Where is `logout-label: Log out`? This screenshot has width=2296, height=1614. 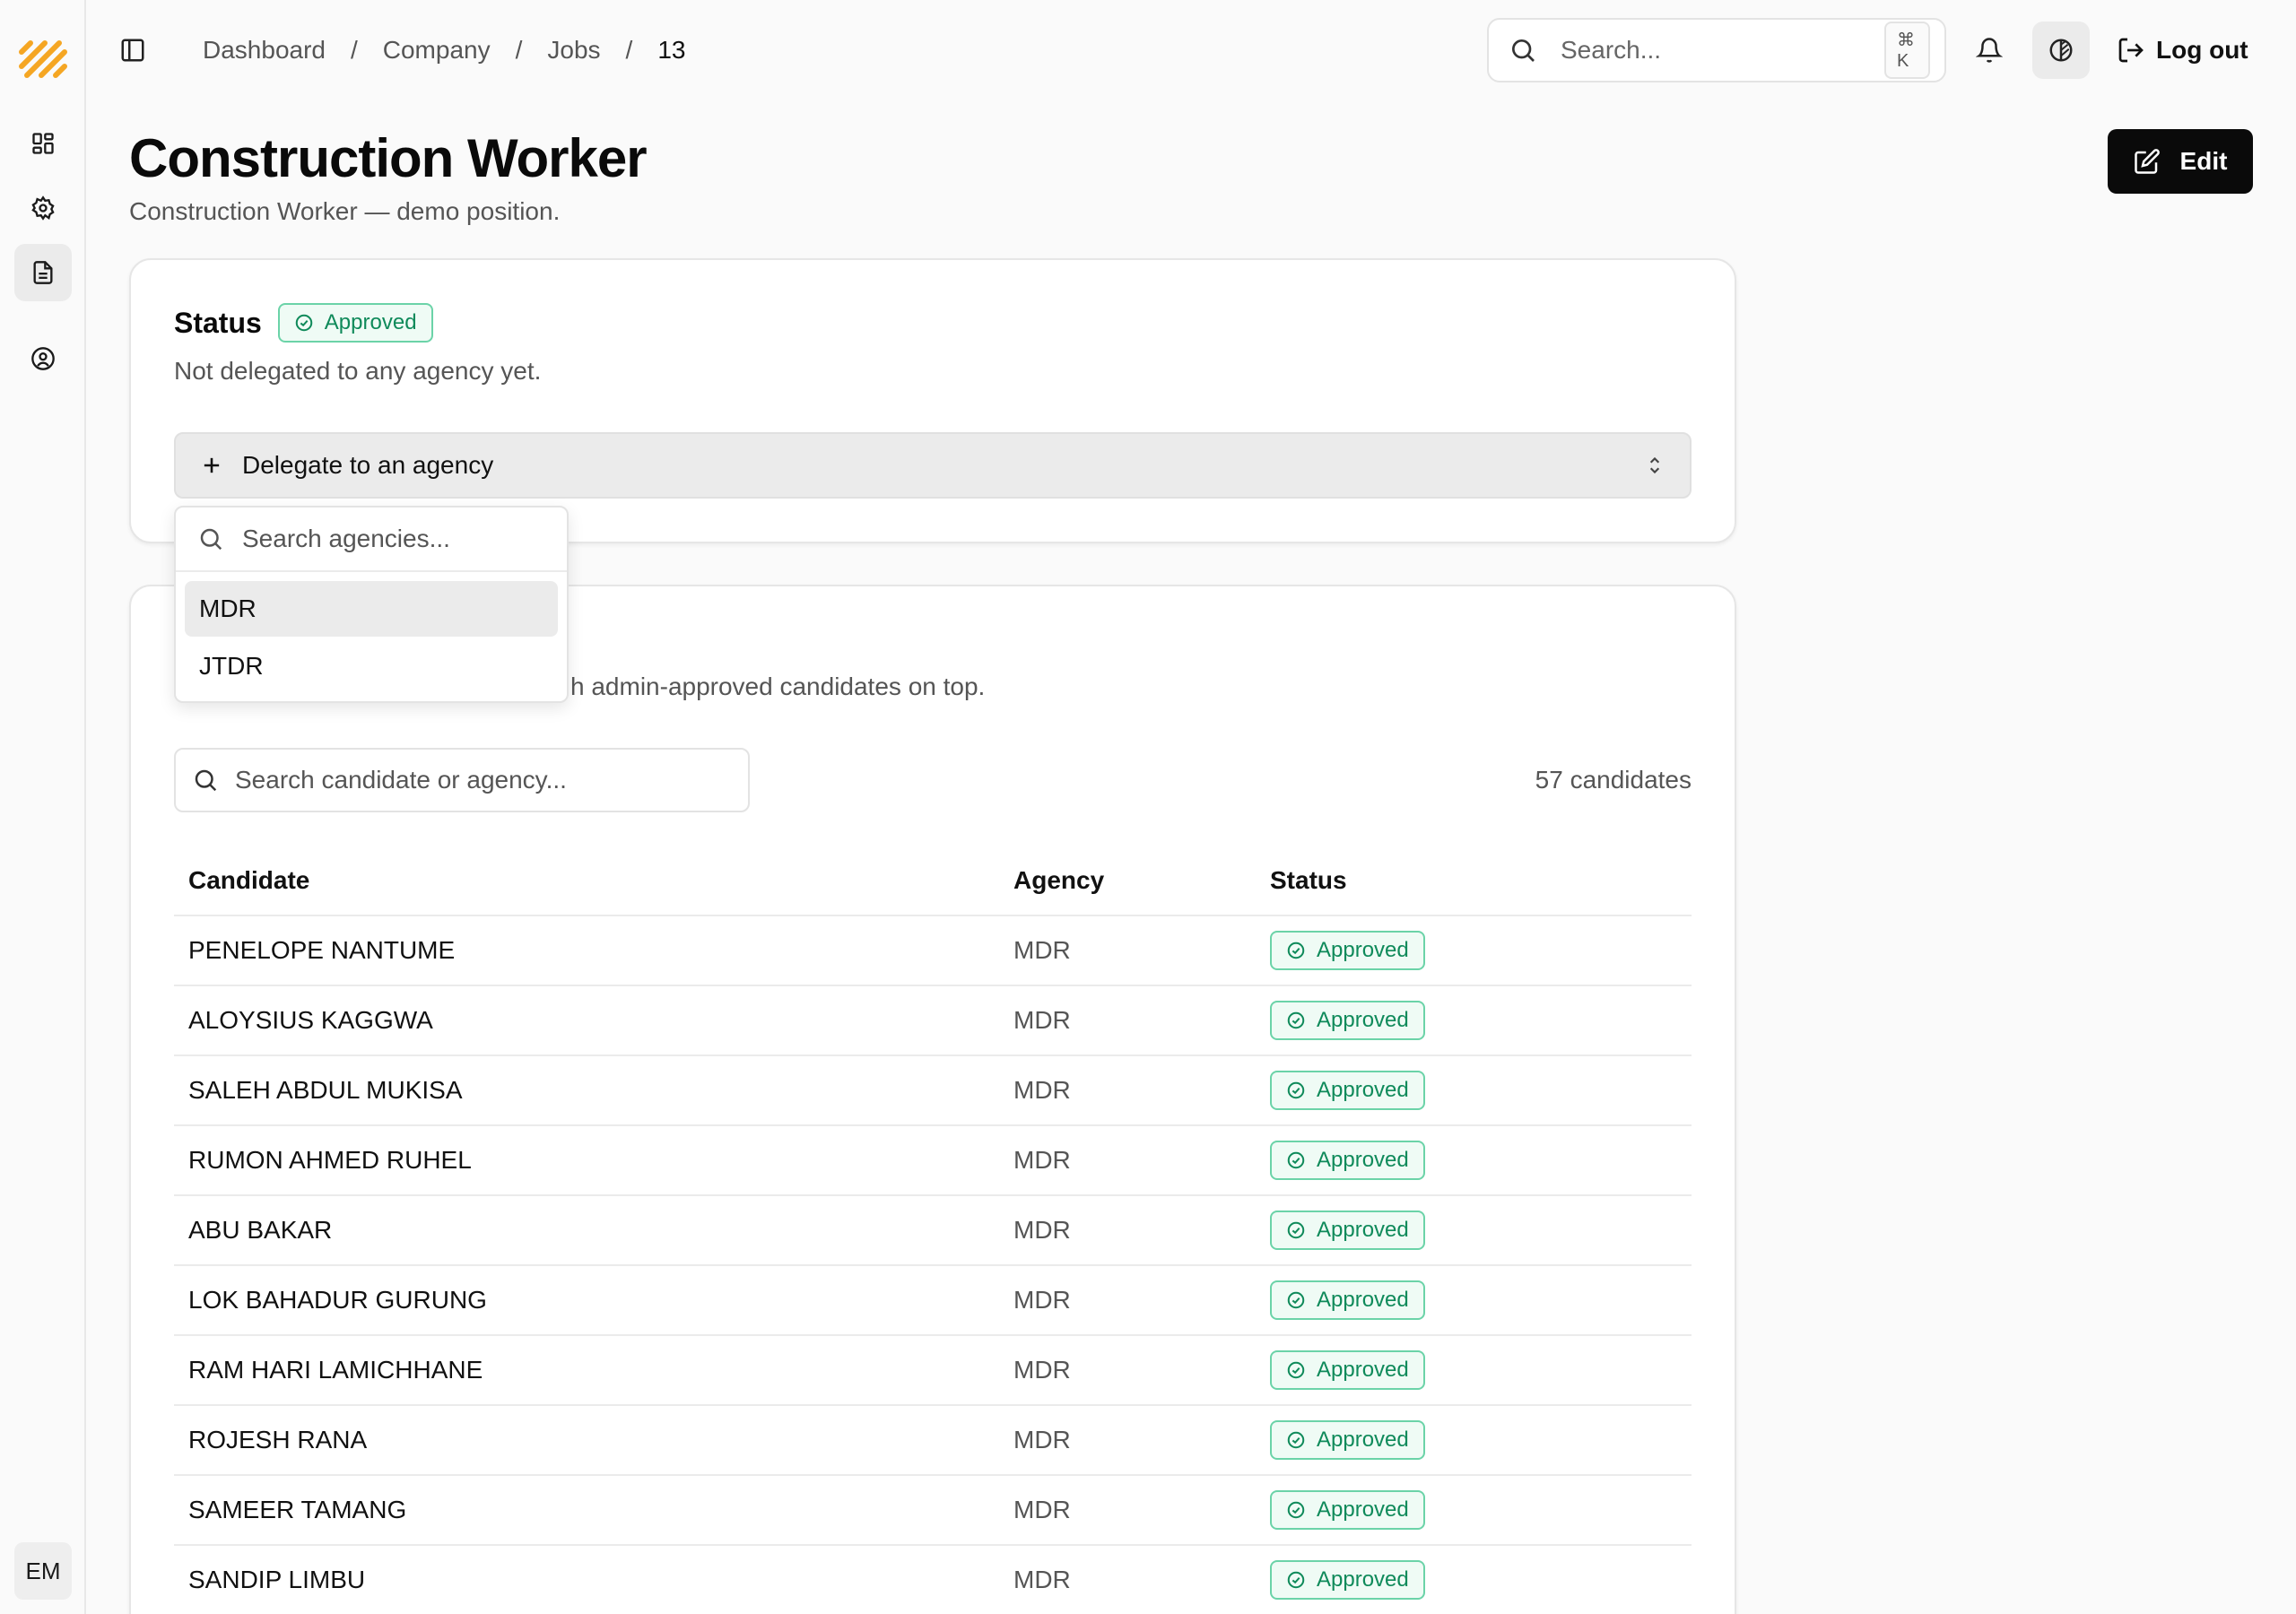 logout-label: Log out is located at coordinates (2202, 50).